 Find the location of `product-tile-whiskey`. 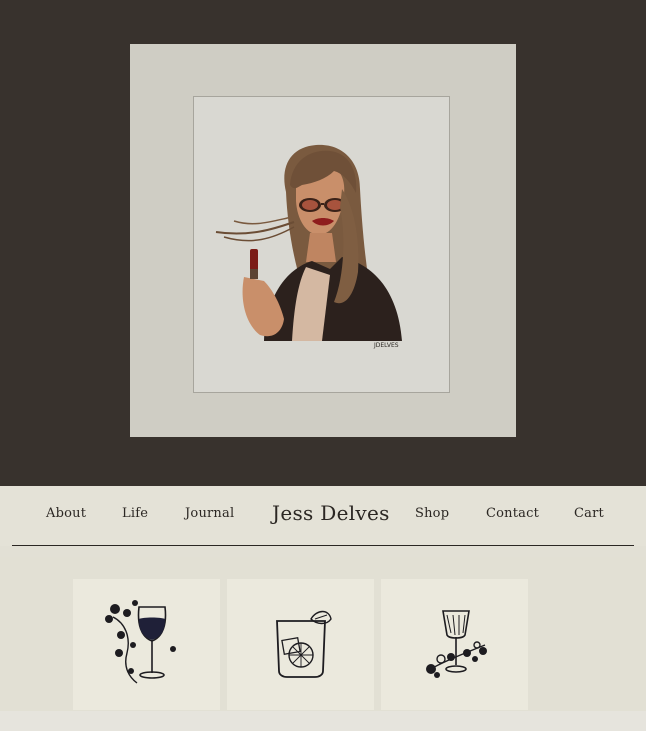

product-tile-whiskey is located at coordinates (300, 644).